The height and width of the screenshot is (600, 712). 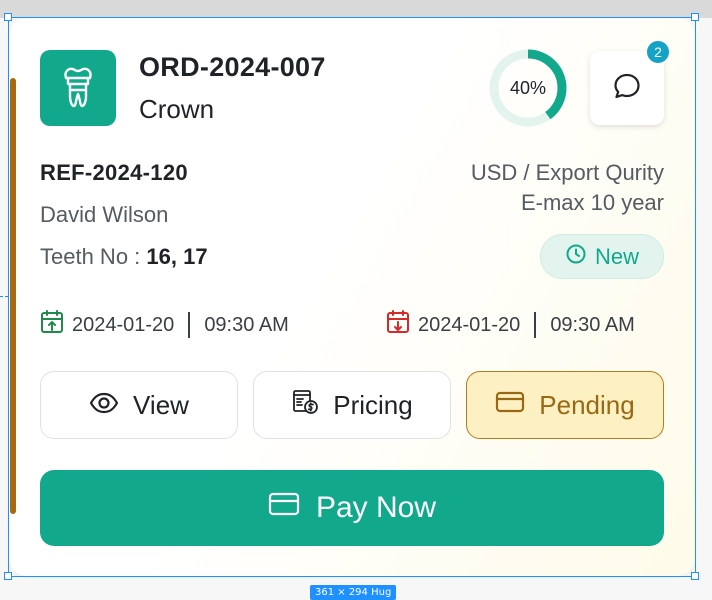 I want to click on view-button: View, so click(x=139, y=405).